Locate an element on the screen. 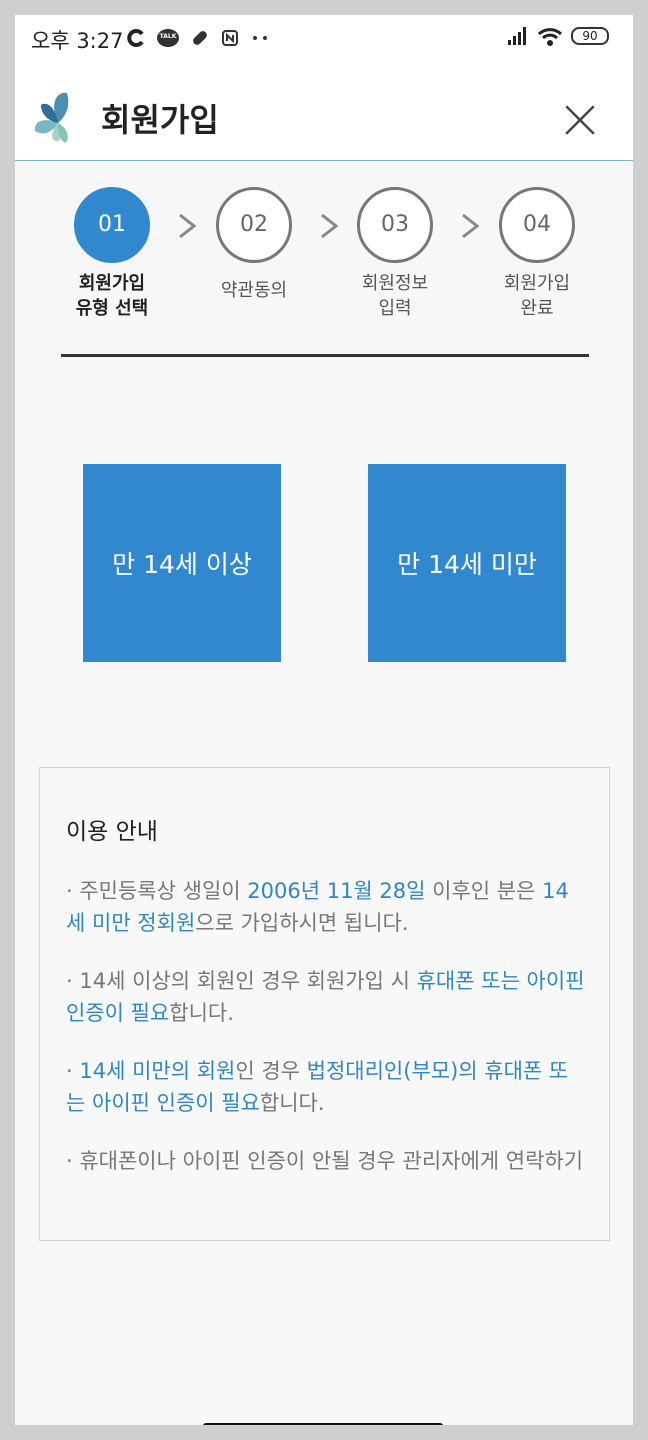 This screenshot has height=1440, width=648. step-1: 01 회원가입 유형 선택 is located at coordinates (112, 254).